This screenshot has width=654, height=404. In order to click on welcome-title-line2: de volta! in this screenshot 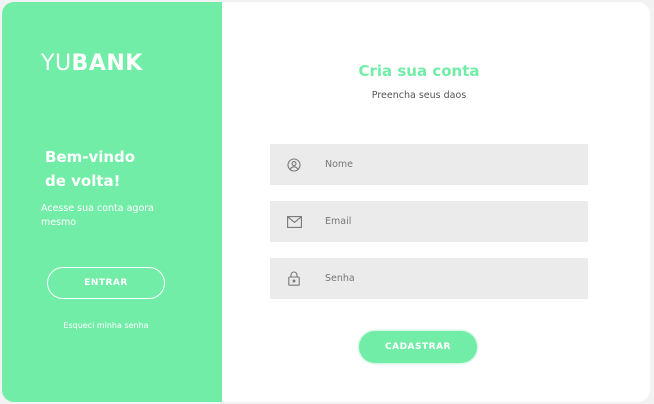, I will do `click(83, 181)`.